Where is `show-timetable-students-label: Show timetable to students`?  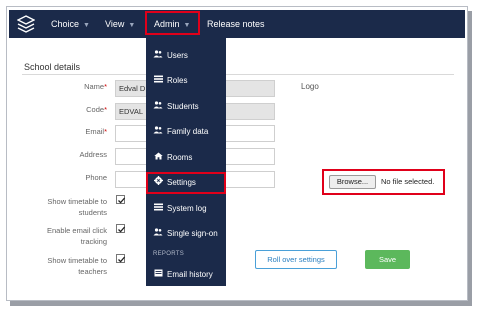 show-timetable-students-label: Show timetable to students is located at coordinates (77, 207).